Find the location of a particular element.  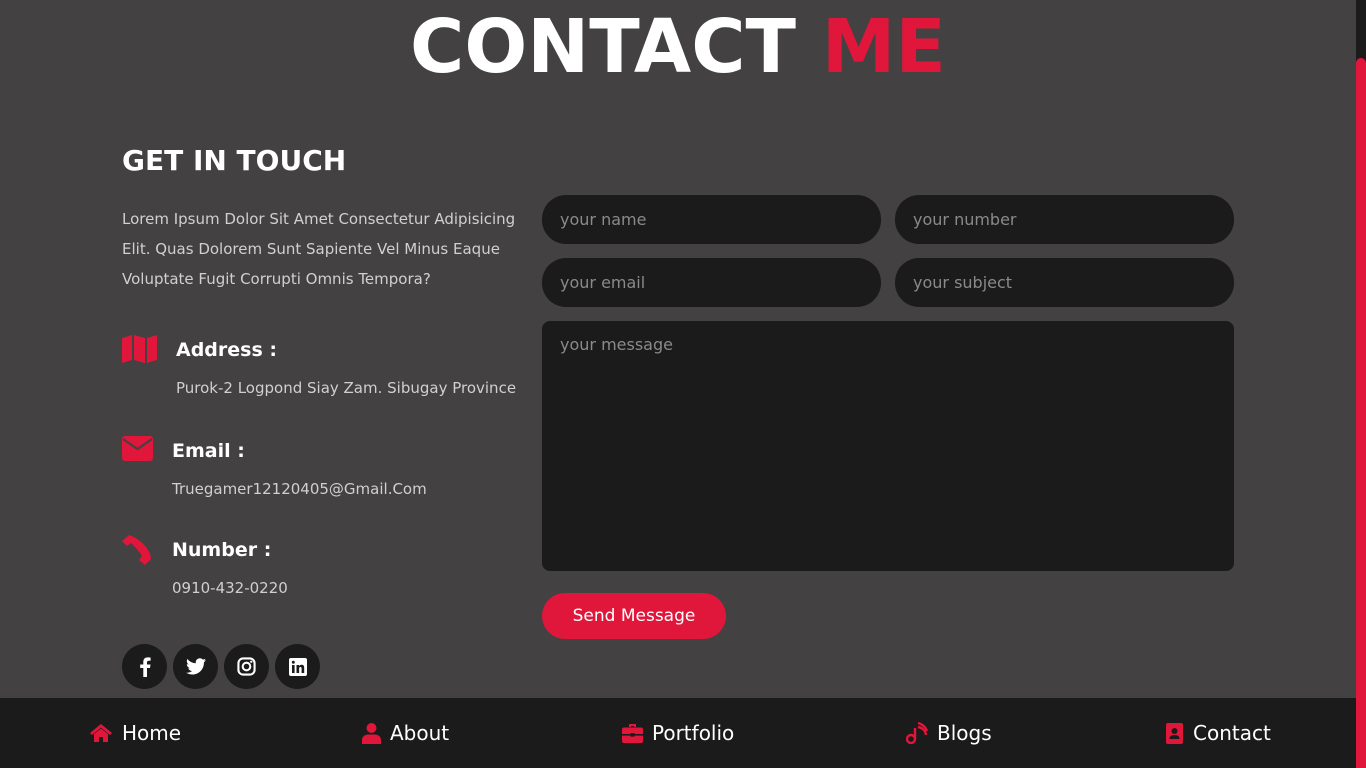

linkedin-icon is located at coordinates (297, 666).